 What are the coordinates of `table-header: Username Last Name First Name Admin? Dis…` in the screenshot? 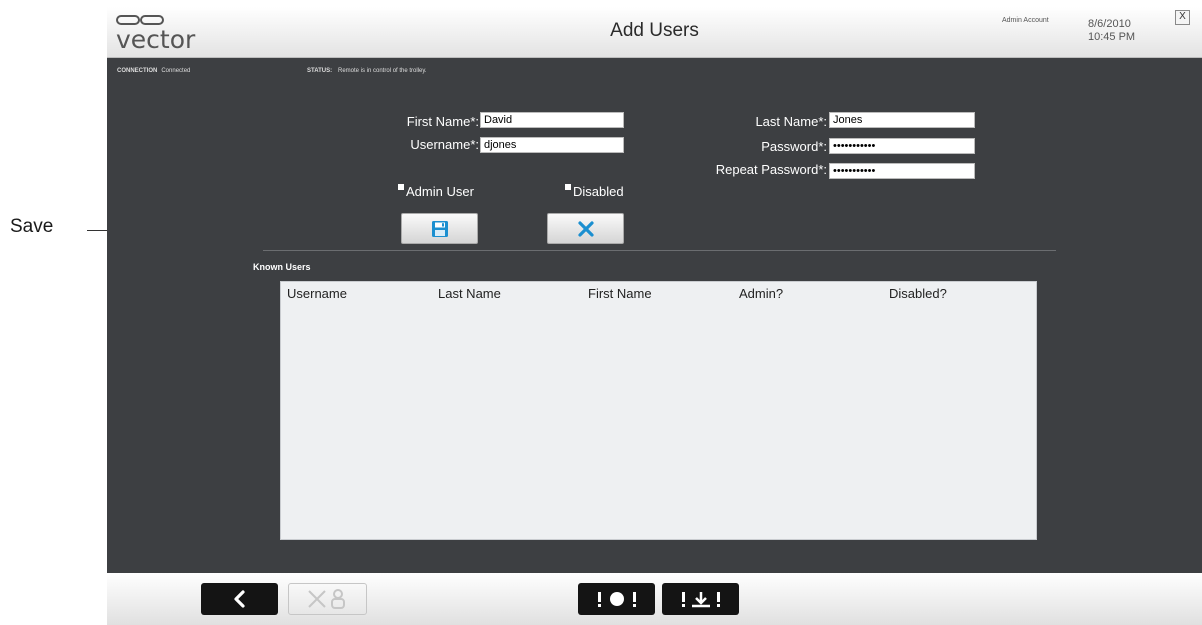 It's located at (658, 292).